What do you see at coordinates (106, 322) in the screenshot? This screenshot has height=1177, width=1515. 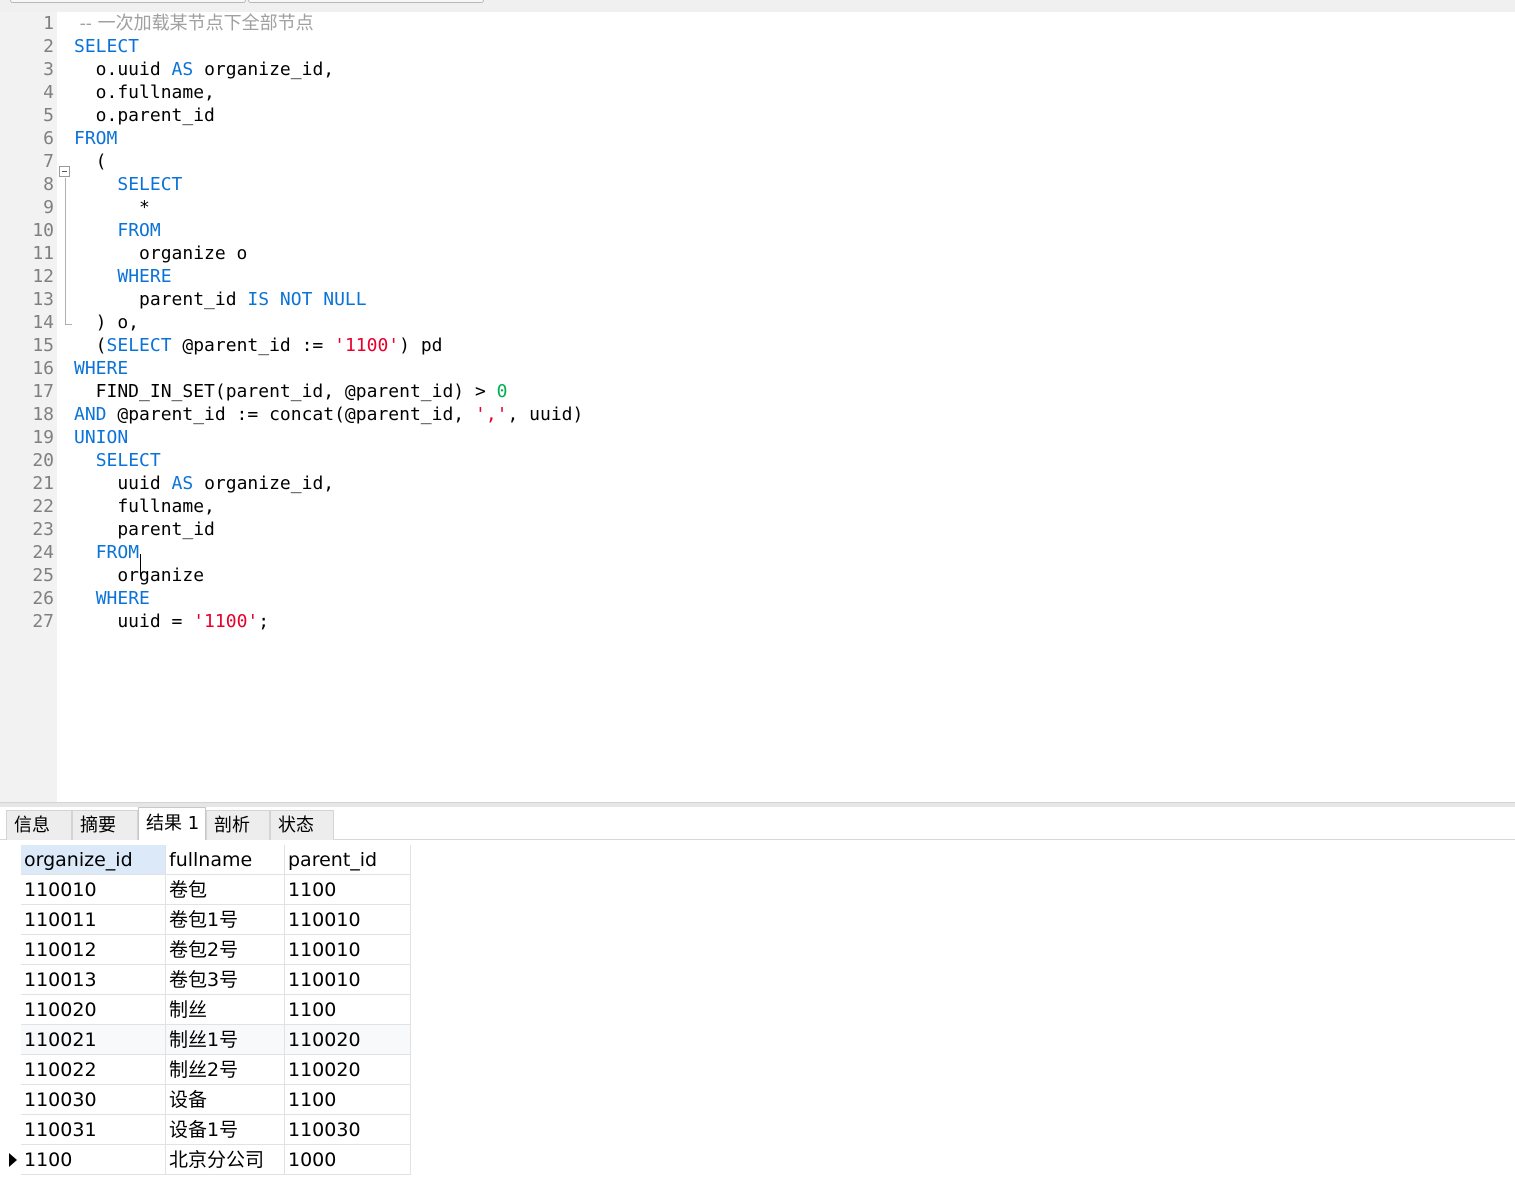 I see `code-line: ) o,` at bounding box center [106, 322].